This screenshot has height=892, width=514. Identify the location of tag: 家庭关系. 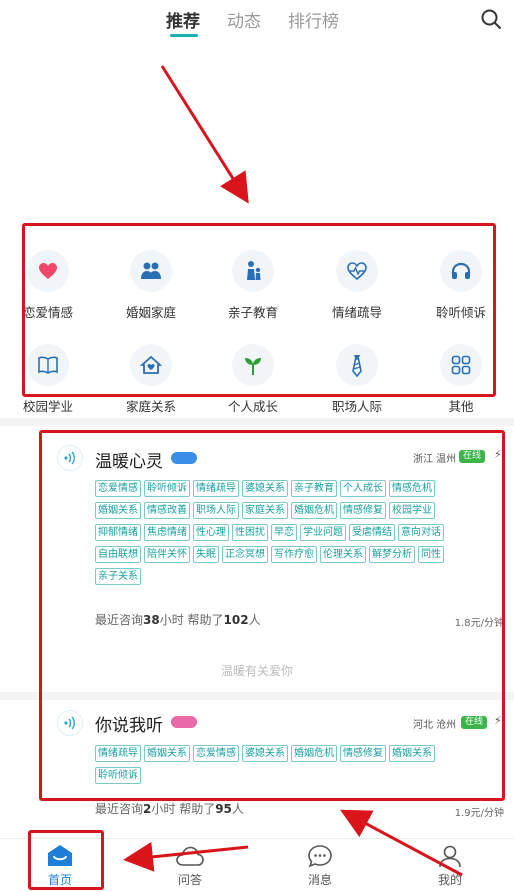
(265, 510).